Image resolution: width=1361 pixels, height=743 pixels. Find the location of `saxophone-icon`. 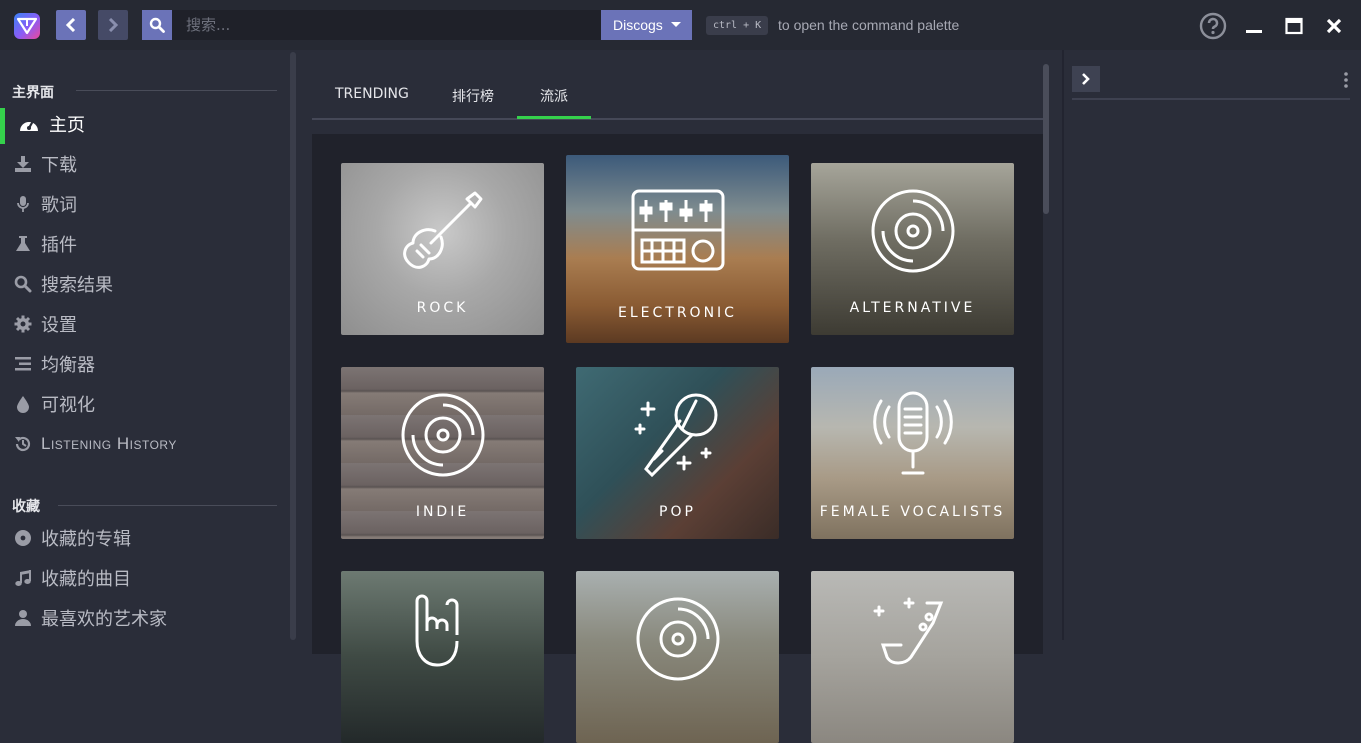

saxophone-icon is located at coordinates (908, 631).